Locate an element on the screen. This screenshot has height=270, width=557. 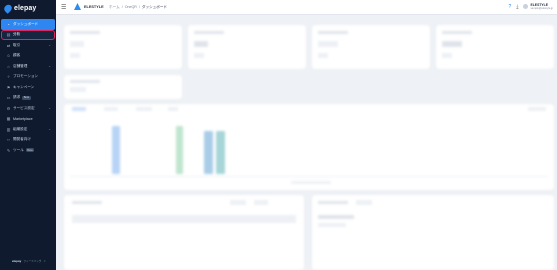
user-menu: ELESTYLE sample@elestyle.jp is located at coordinates (538, 6).